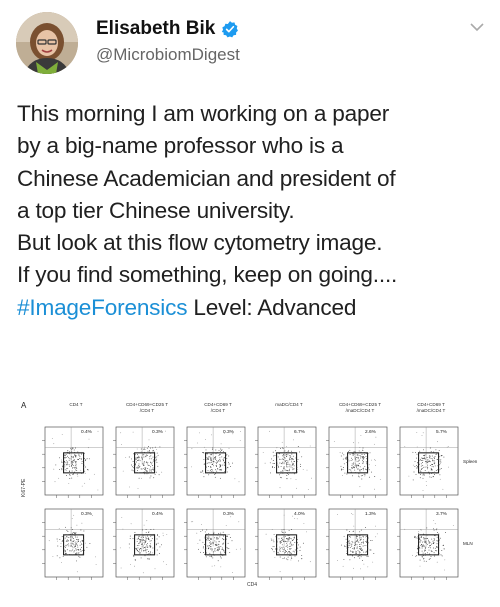 The image size is (500, 607). Describe the element at coordinates (289, 404) in the screenshot. I see `column-header: maDC/CD4 T` at that location.